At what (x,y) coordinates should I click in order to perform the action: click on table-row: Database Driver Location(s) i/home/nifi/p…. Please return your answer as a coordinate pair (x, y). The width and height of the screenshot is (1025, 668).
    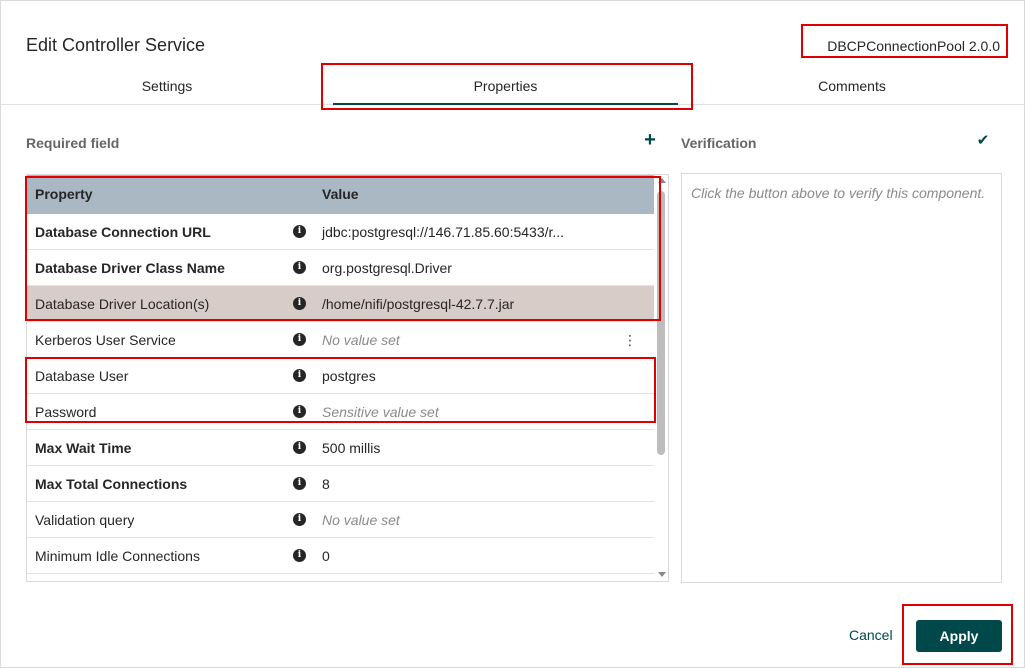
    Looking at the image, I should click on (340, 304).